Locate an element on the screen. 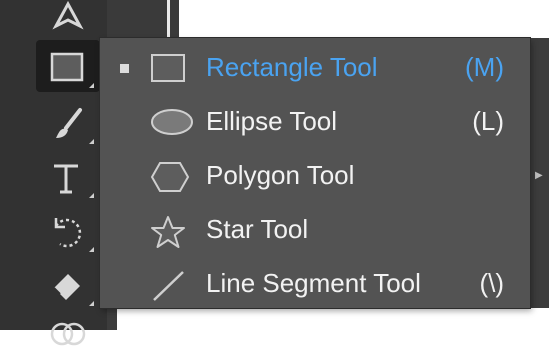 The width and height of the screenshot is (549, 364). document-tab-strip is located at coordinates (143, 19).